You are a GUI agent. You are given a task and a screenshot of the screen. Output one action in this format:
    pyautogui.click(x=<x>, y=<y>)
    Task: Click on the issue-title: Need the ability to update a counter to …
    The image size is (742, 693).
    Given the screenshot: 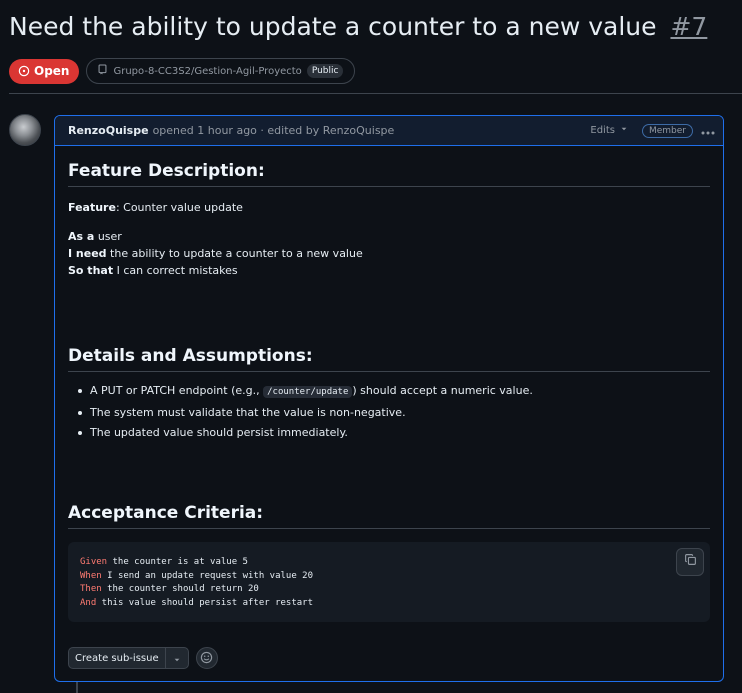 What is the action you would take?
    pyautogui.click(x=333, y=26)
    